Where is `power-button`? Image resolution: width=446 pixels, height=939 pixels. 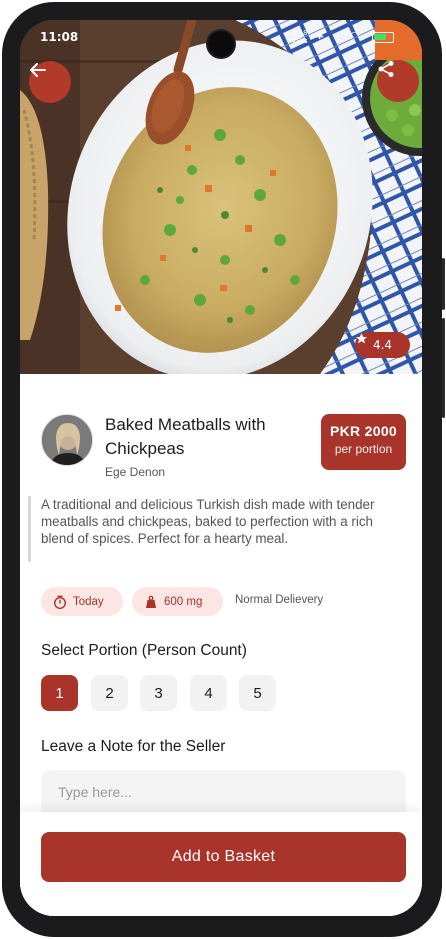
power-button is located at coordinates (443, 368).